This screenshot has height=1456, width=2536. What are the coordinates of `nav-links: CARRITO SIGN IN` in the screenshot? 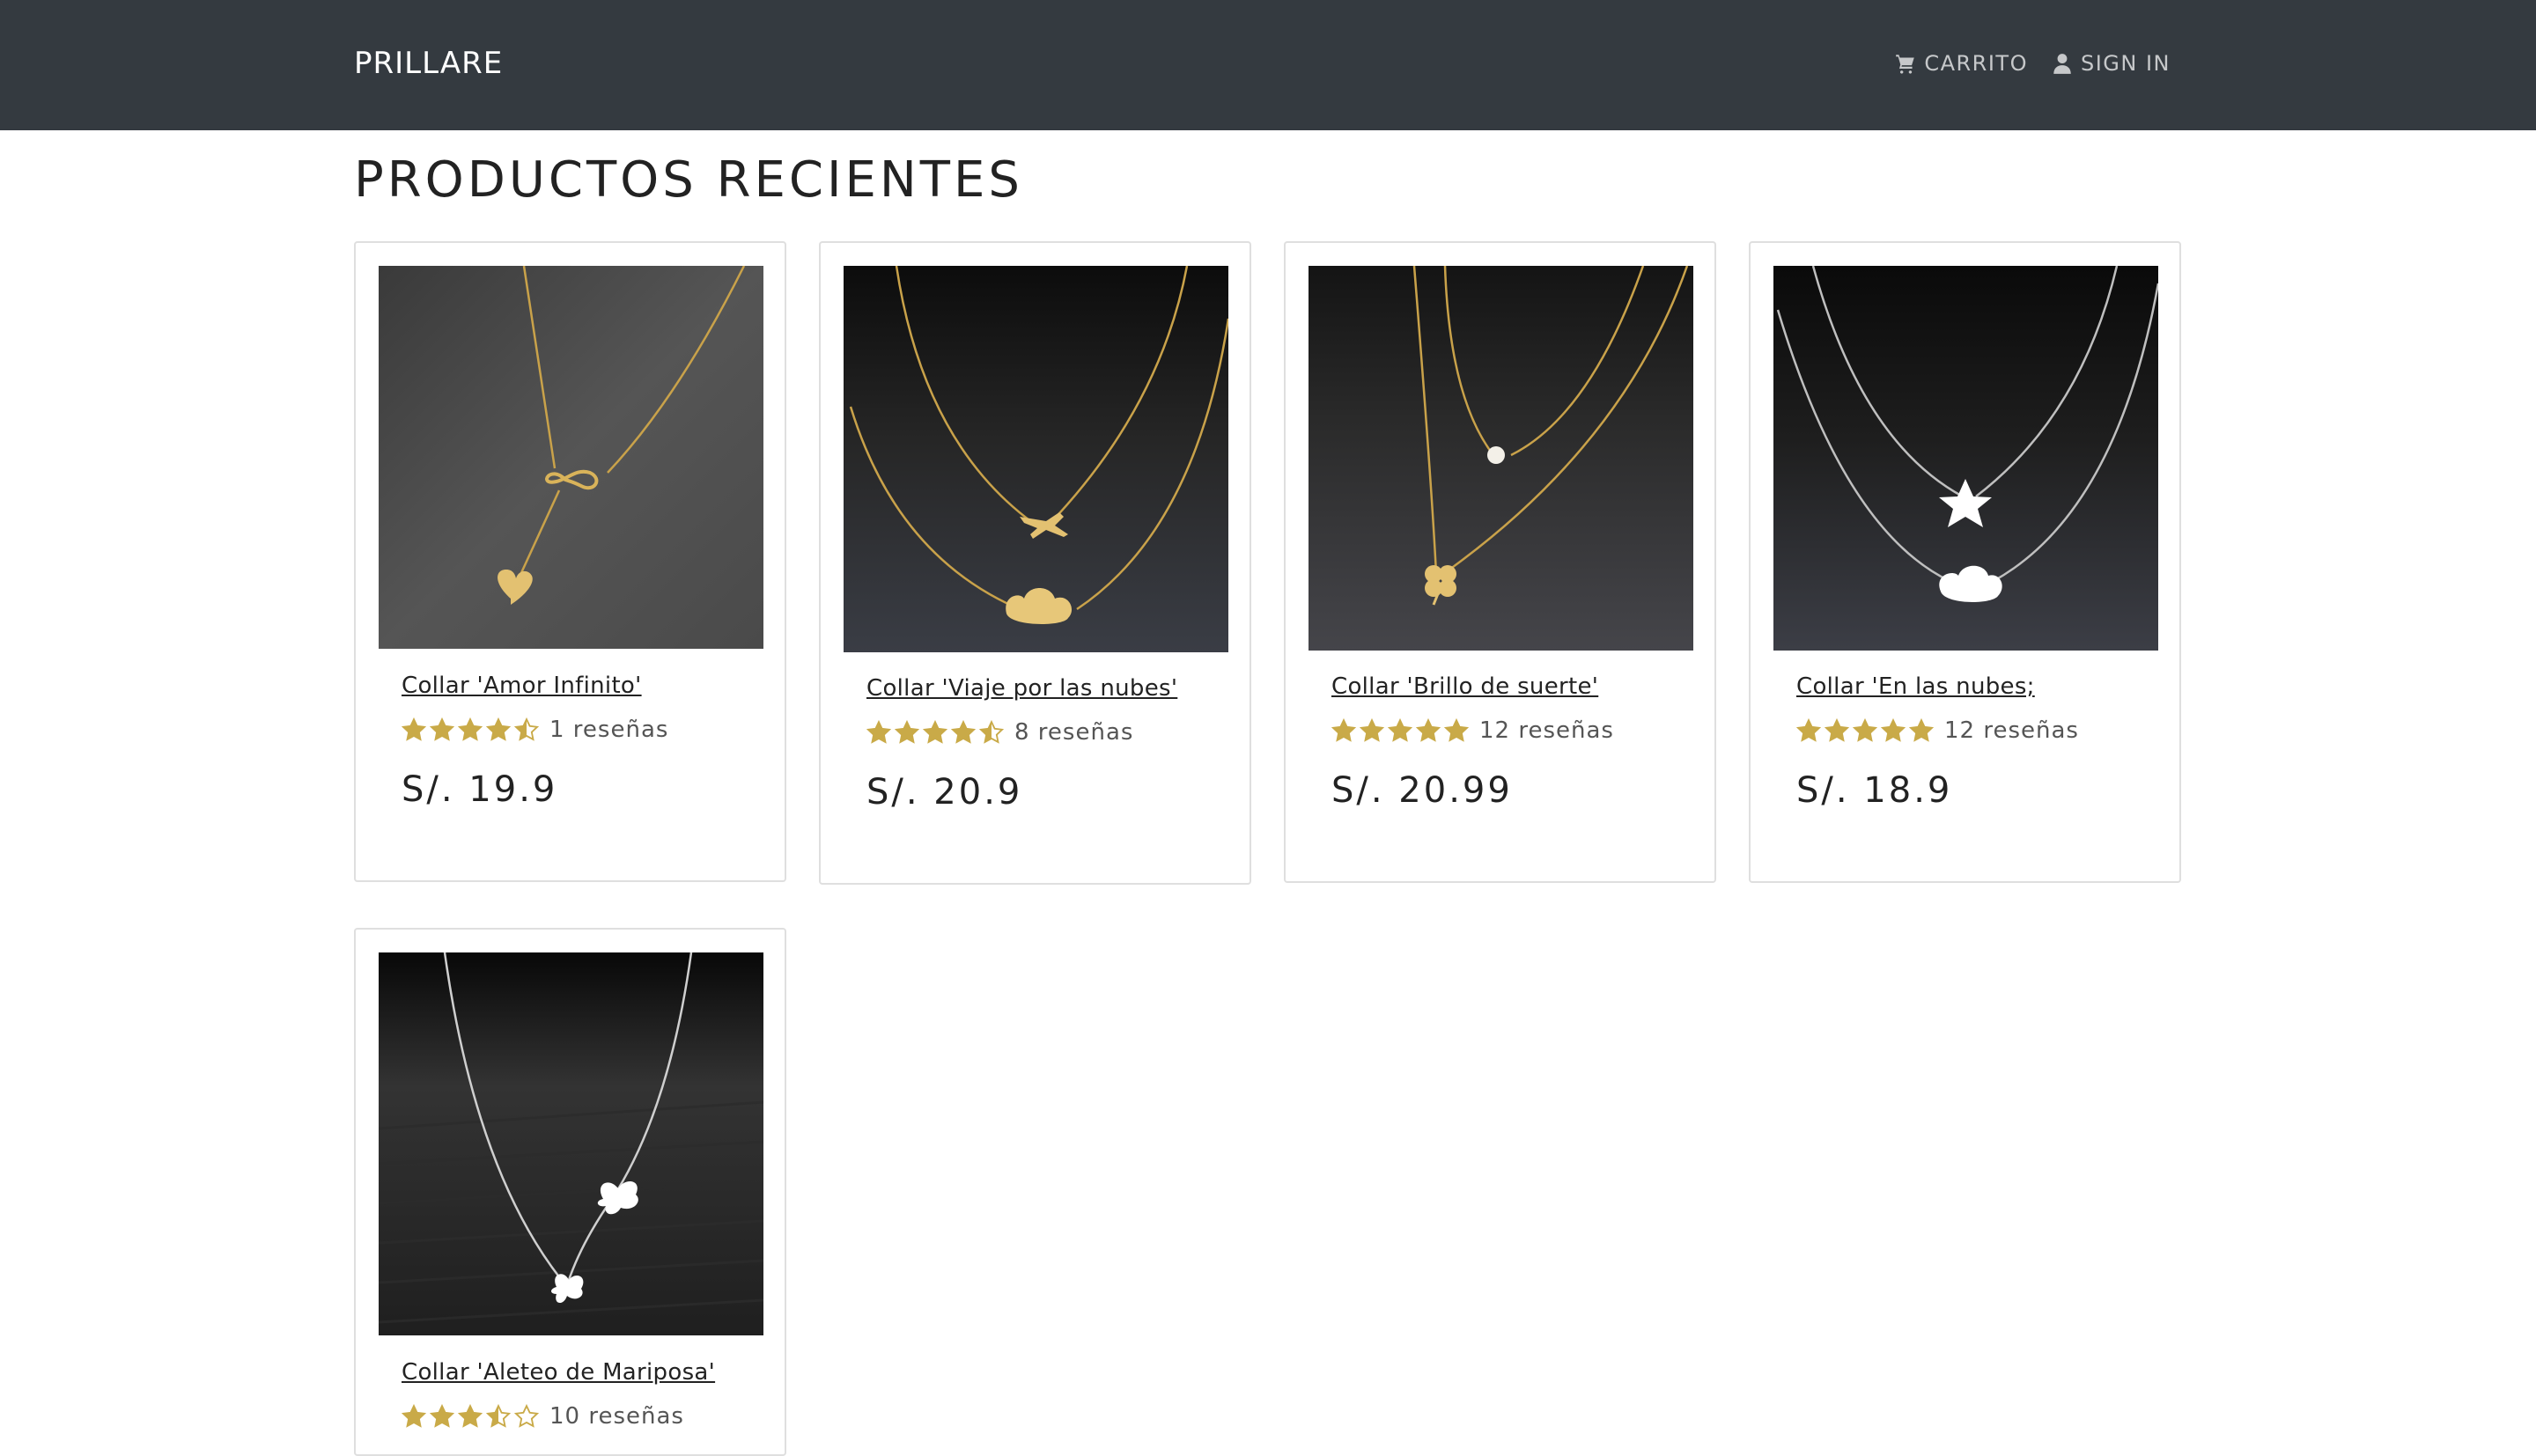 It's located at (2032, 63).